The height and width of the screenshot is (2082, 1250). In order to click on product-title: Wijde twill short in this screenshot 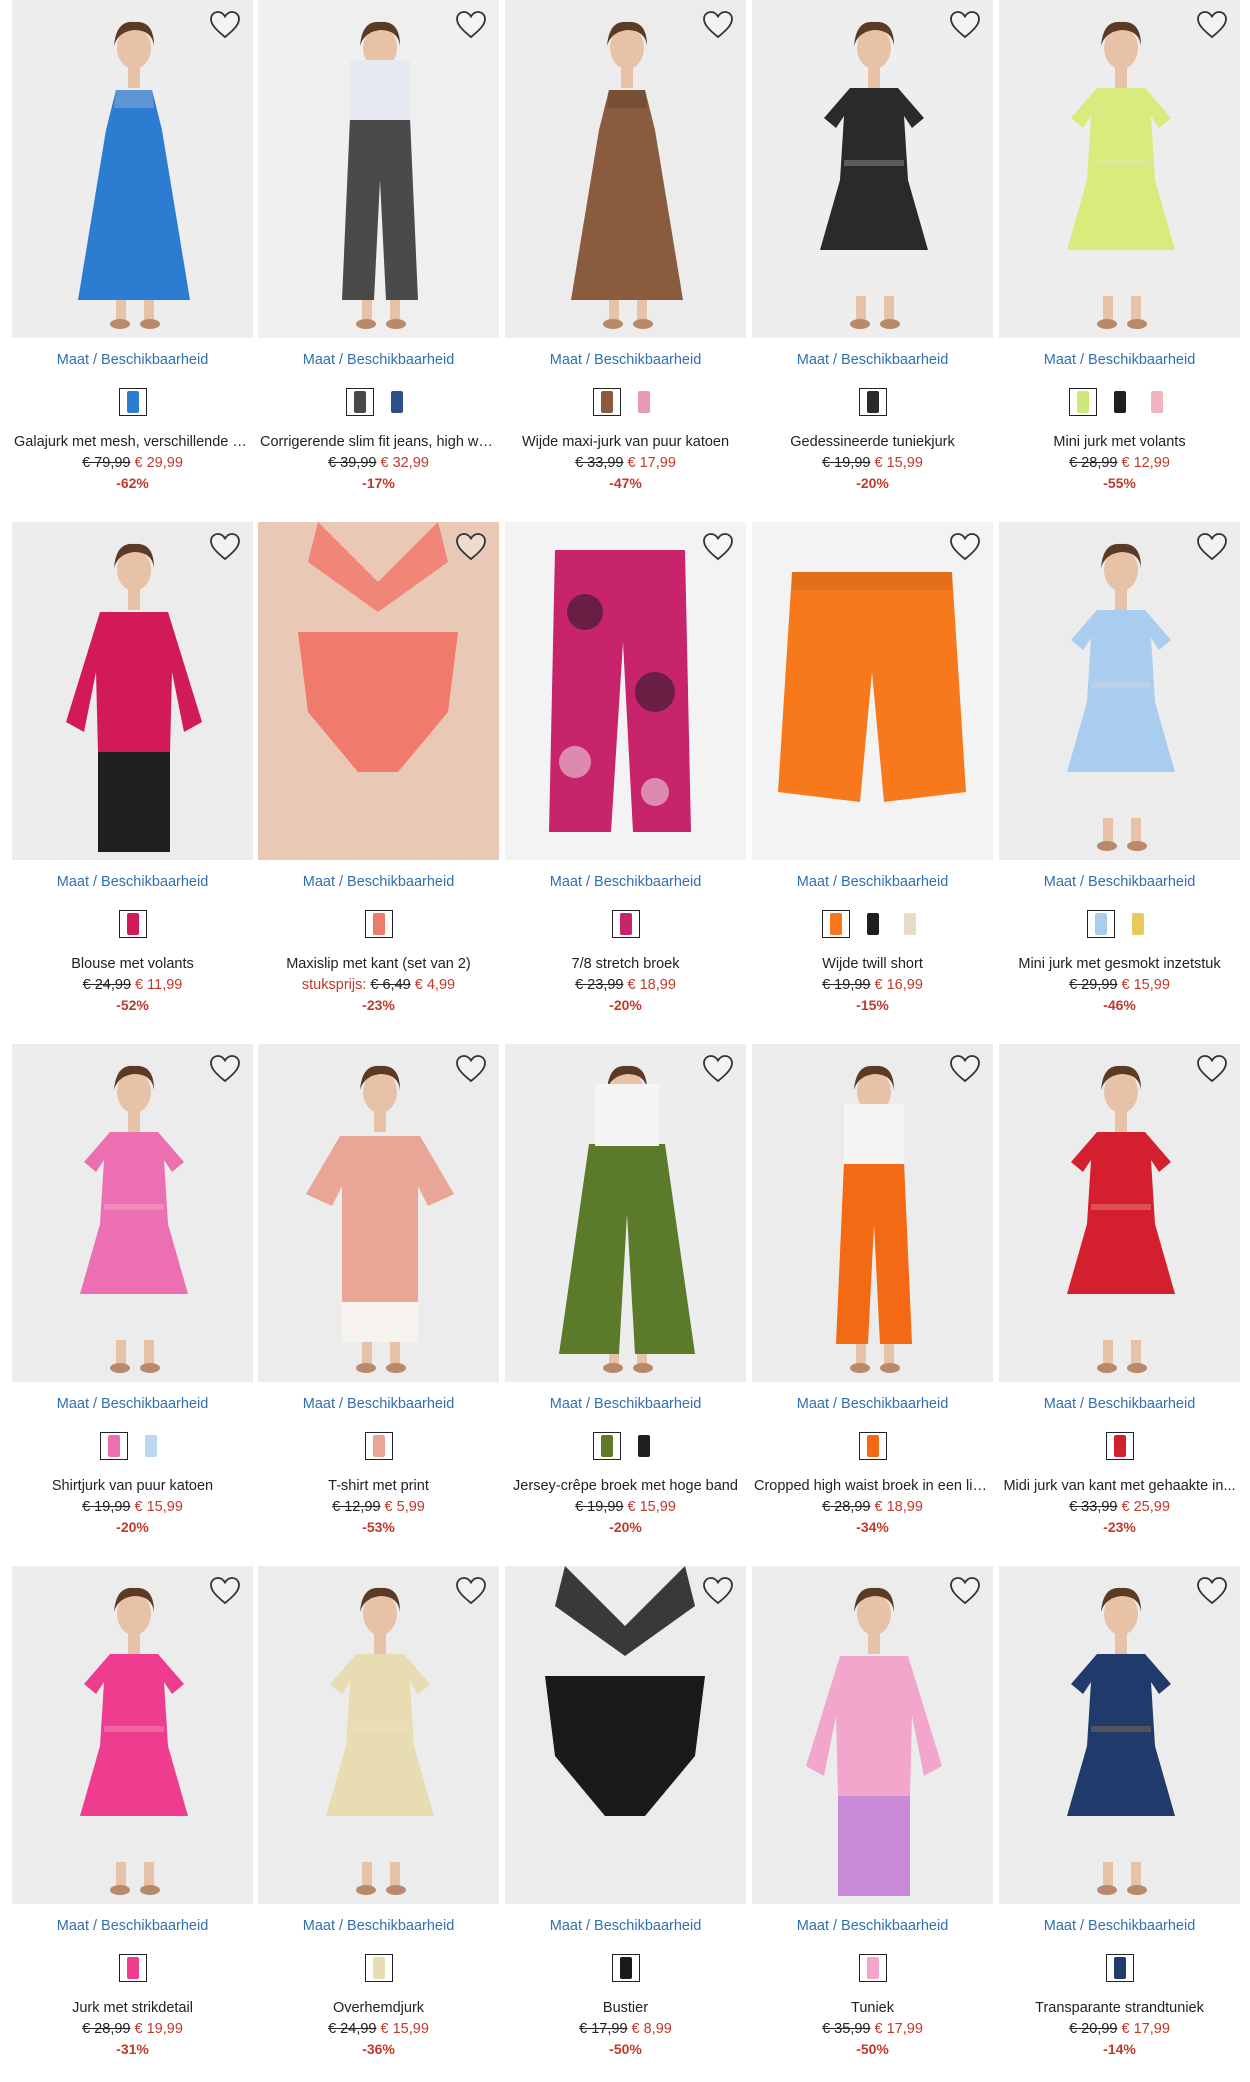, I will do `click(872, 964)`.